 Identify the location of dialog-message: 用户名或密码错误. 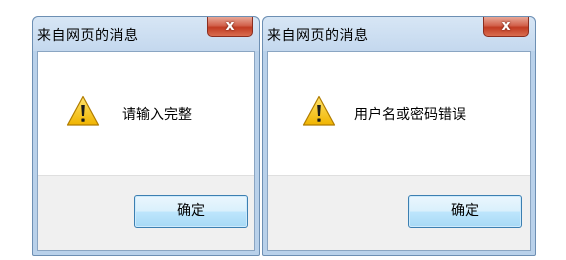
(410, 115).